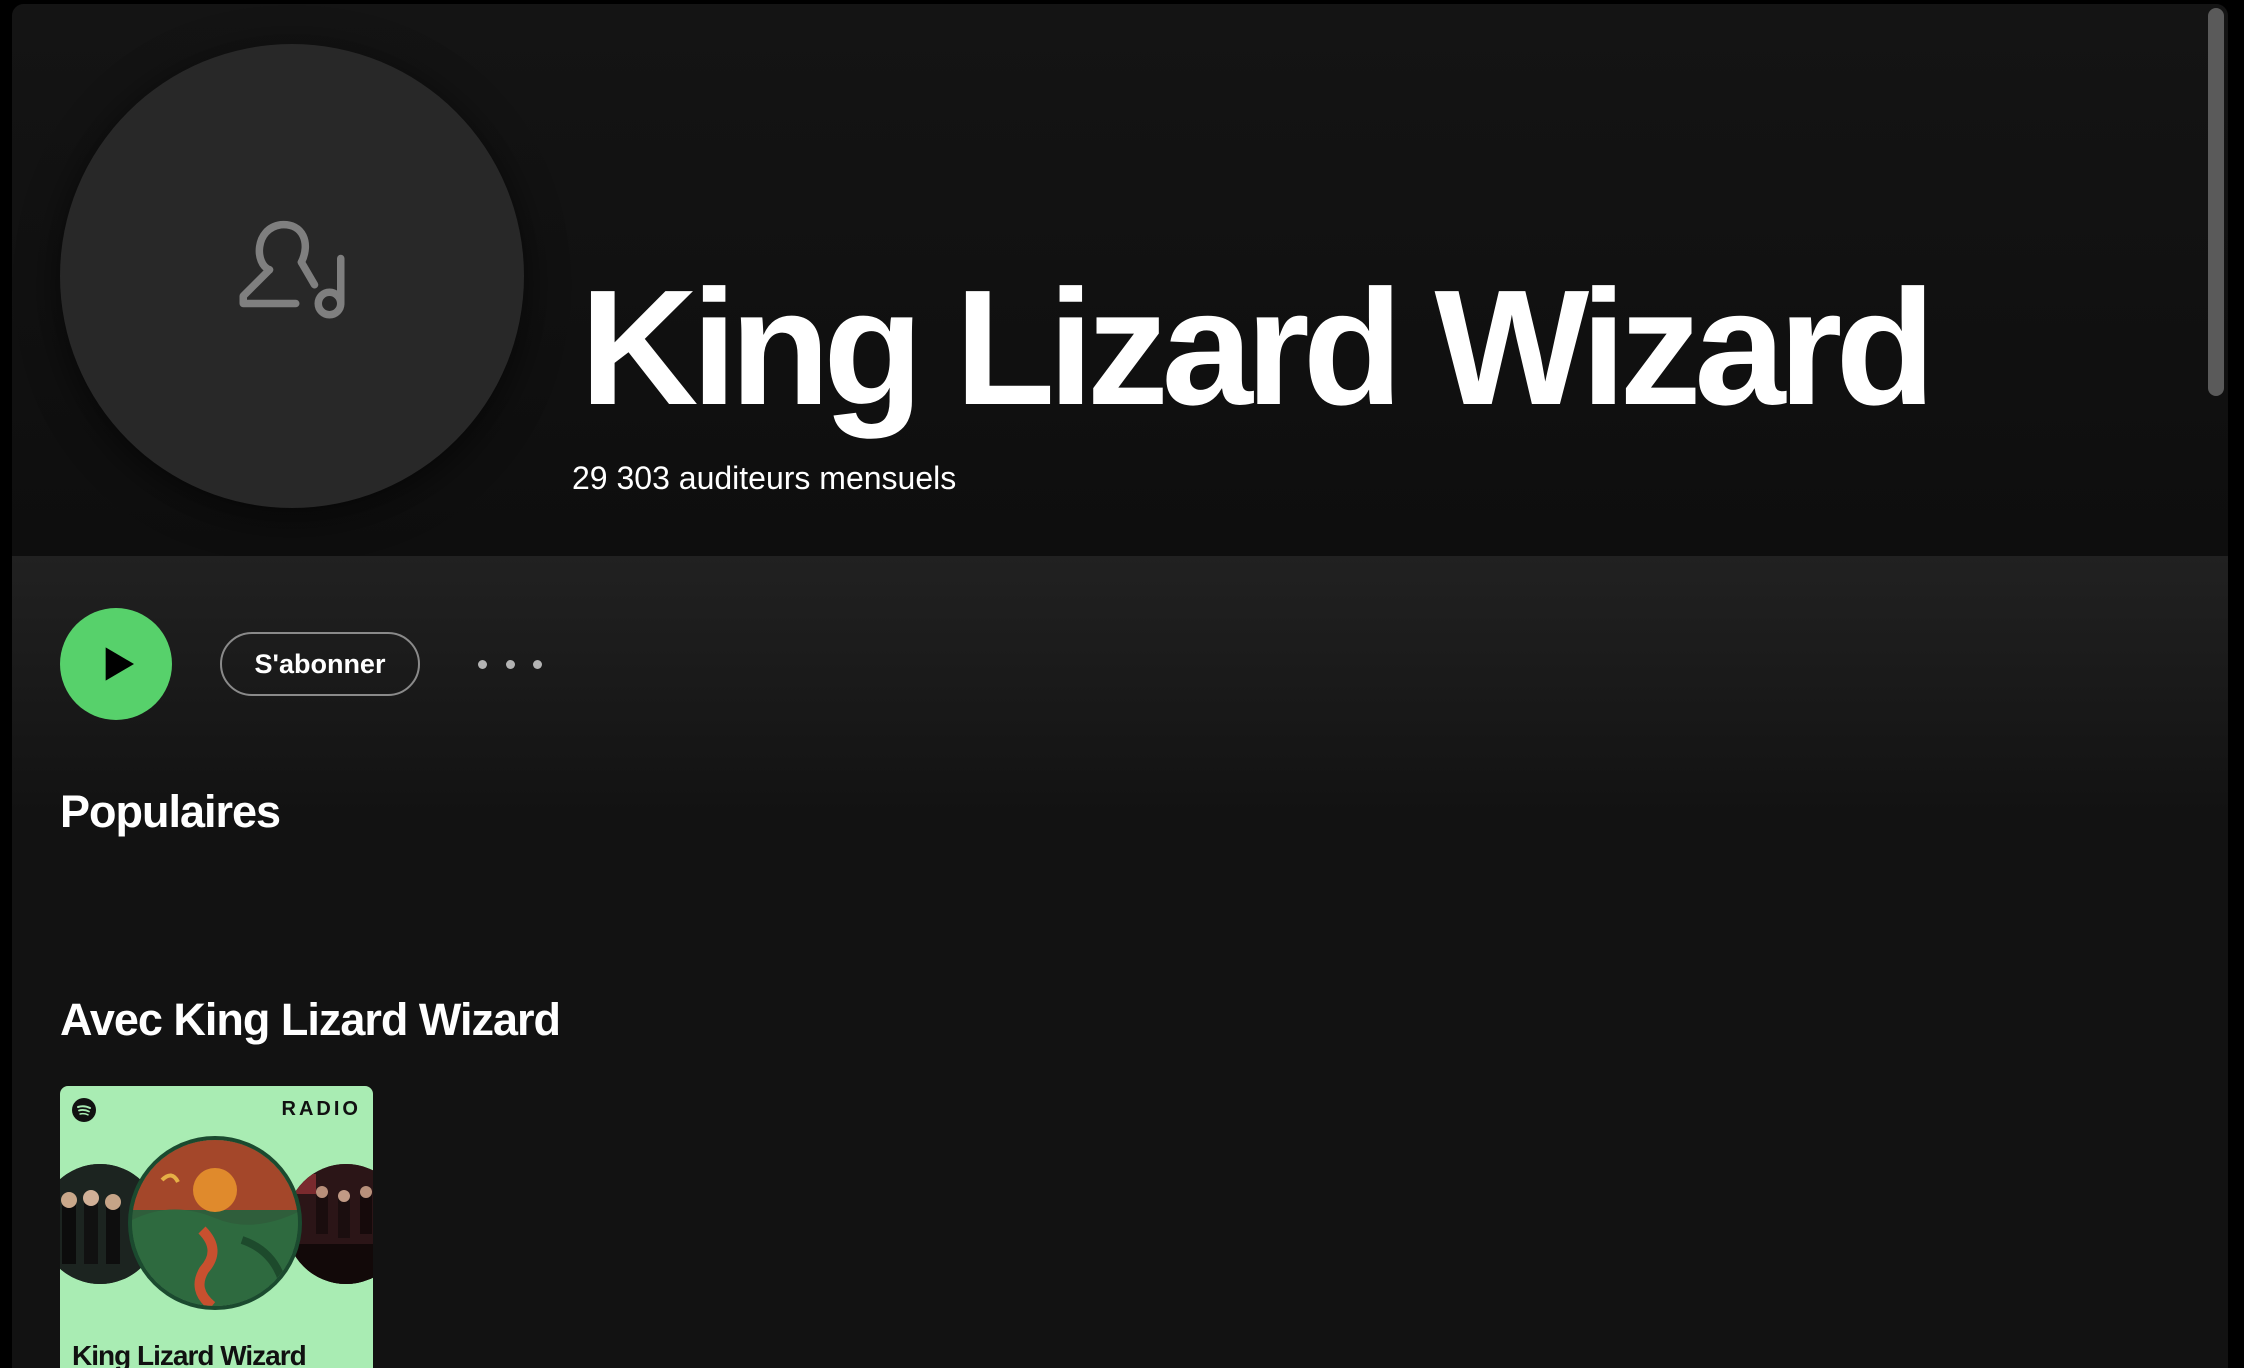 Image resolution: width=2244 pixels, height=1368 pixels. Describe the element at coordinates (119, 664) in the screenshot. I see `play-icon` at that location.